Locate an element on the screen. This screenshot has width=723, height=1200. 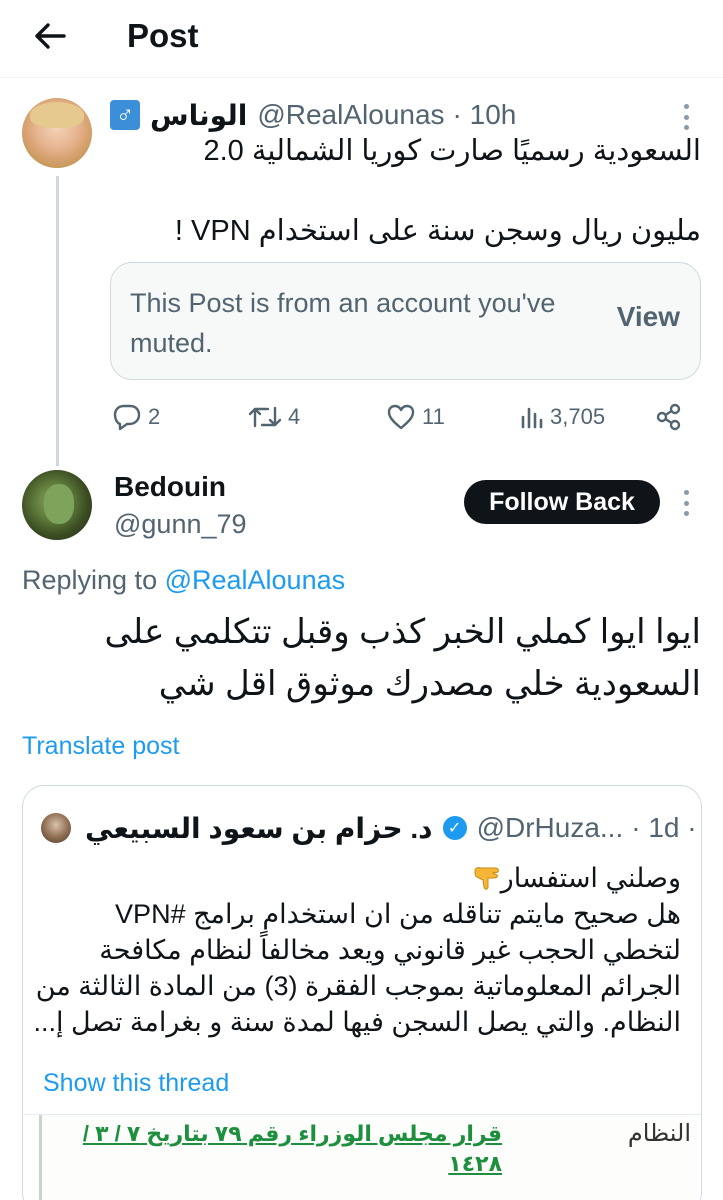
follow-back-button: Follow Back is located at coordinates (562, 502).